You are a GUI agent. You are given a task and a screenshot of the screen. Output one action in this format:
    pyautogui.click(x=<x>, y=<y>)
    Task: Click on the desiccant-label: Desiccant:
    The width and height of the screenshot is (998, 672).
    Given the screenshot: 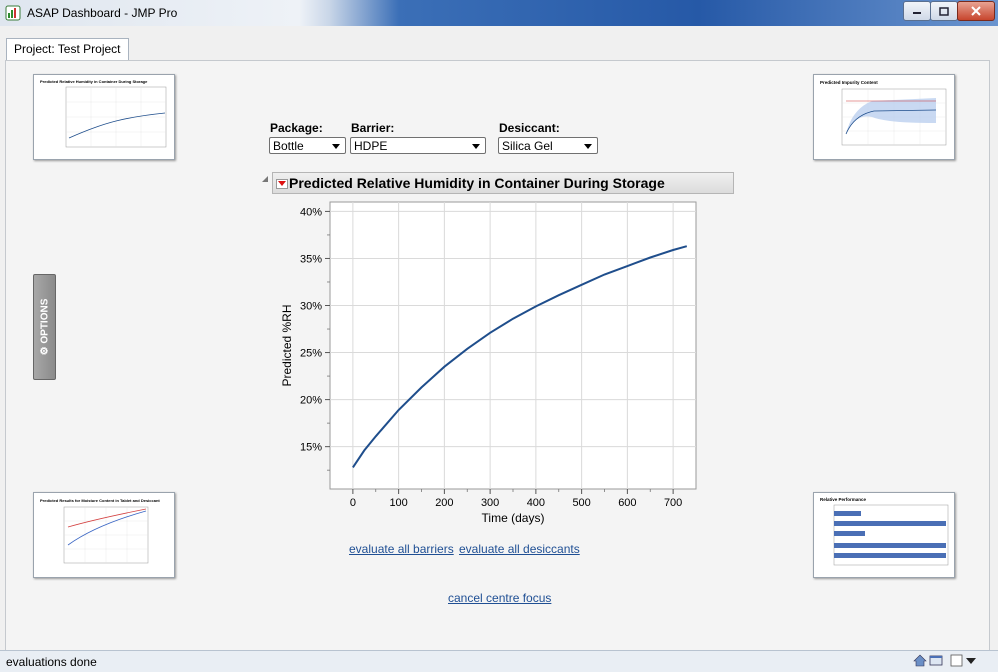 What is the action you would take?
    pyautogui.click(x=529, y=128)
    